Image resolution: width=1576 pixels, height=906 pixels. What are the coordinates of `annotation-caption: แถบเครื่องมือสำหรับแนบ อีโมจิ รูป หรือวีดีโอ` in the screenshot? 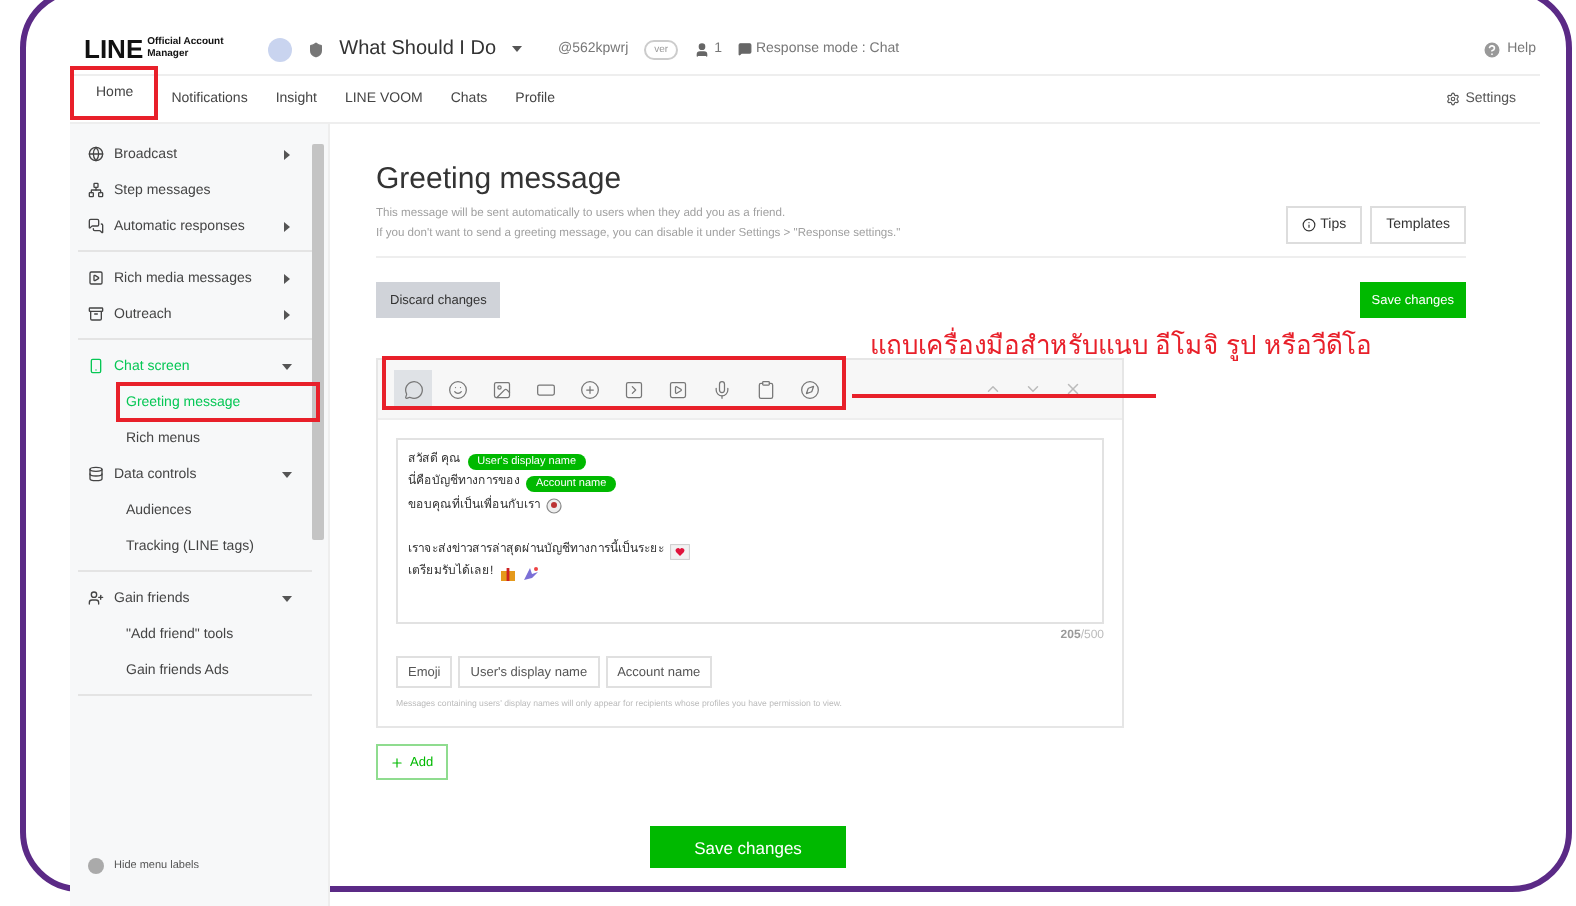 It's located at (1121, 346).